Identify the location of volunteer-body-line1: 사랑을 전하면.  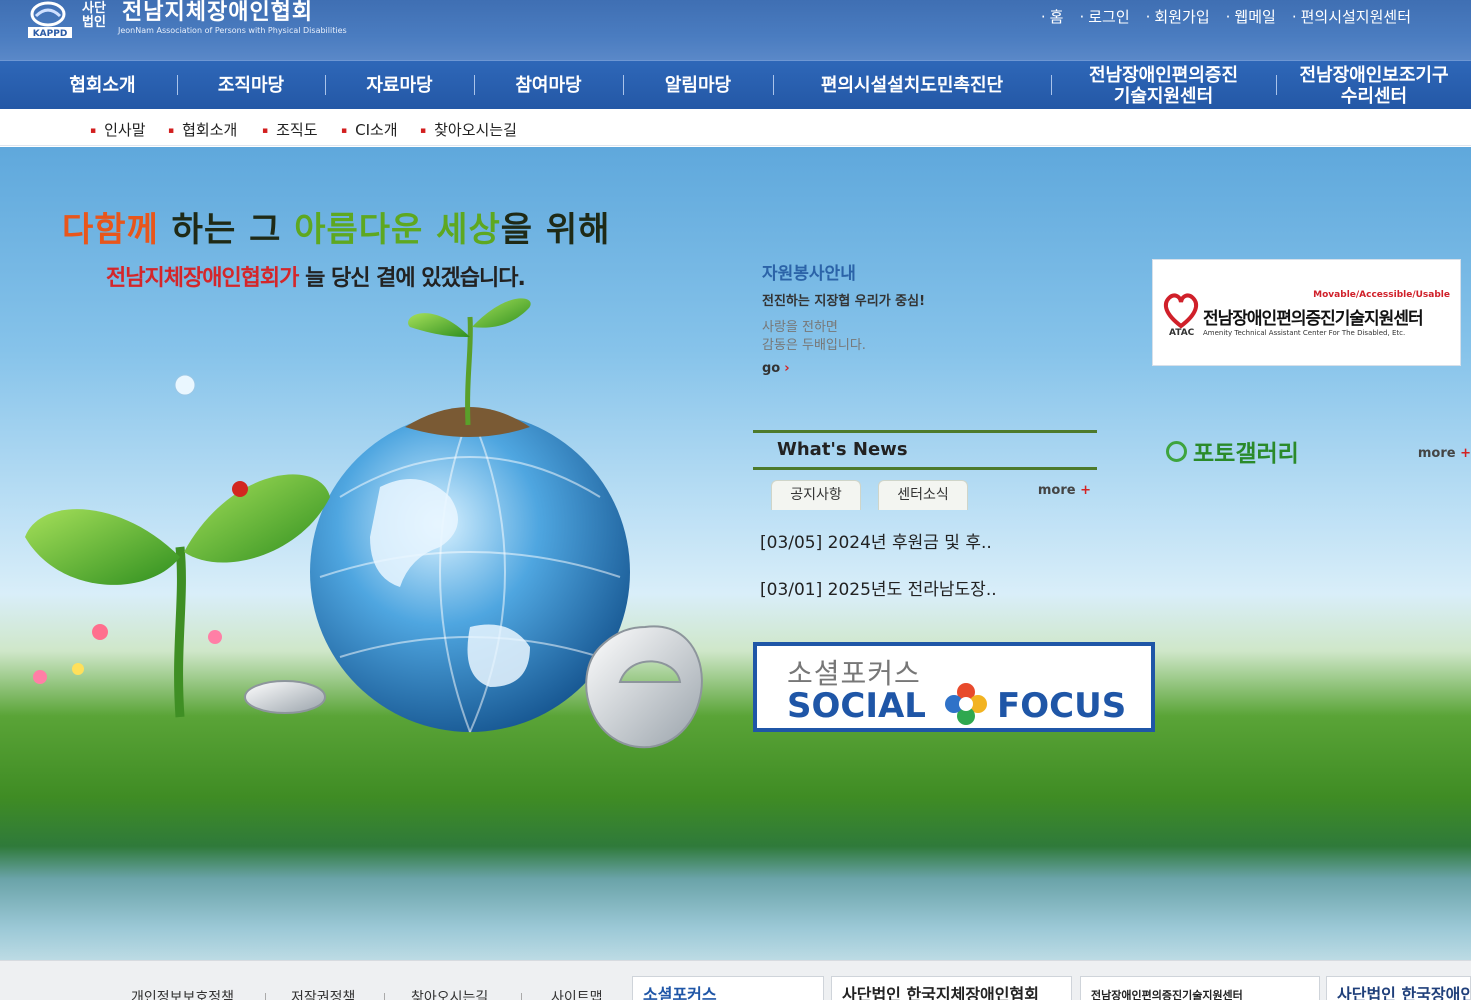
(800, 327).